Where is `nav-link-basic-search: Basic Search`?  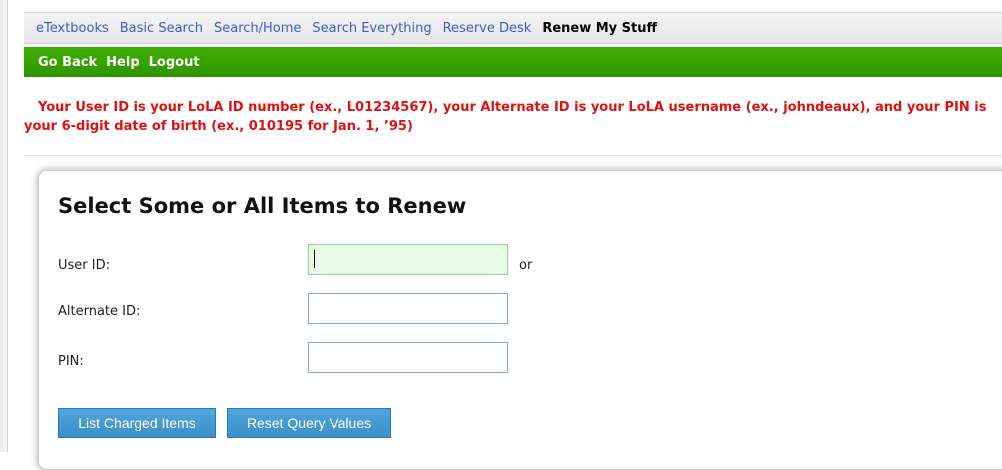
nav-link-basic-search: Basic Search is located at coordinates (161, 28).